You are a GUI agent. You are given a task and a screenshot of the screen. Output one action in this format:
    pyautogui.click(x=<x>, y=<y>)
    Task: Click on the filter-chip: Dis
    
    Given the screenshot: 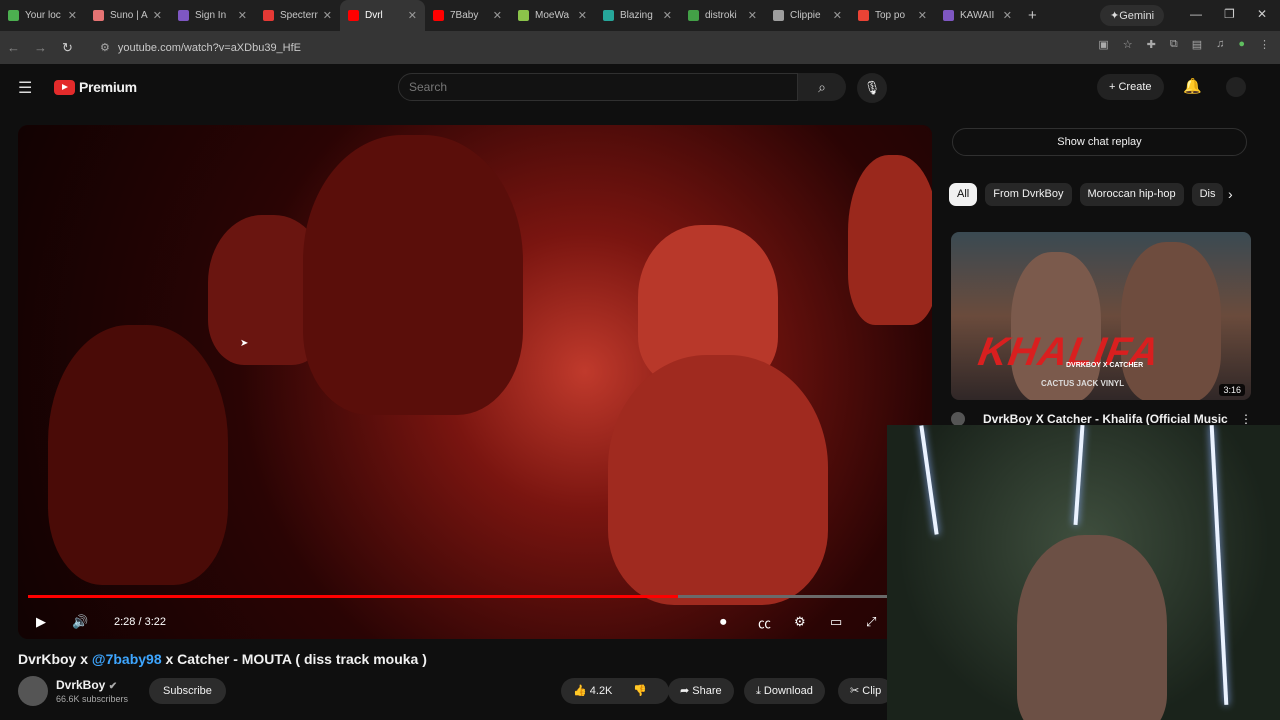 What is the action you would take?
    pyautogui.click(x=1207, y=194)
    